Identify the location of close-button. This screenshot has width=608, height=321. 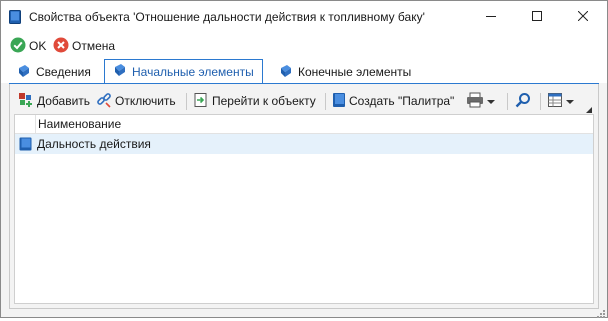
(583, 17).